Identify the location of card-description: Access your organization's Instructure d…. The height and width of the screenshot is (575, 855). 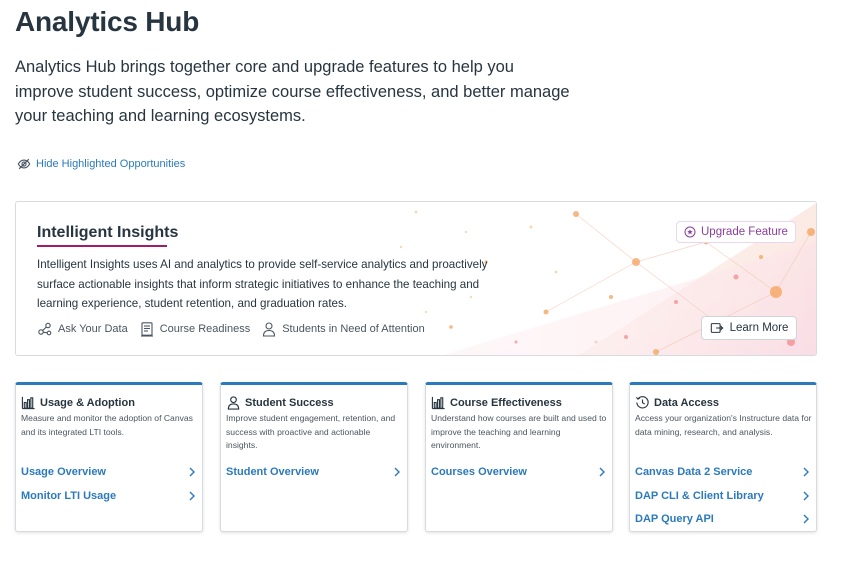
(723, 425).